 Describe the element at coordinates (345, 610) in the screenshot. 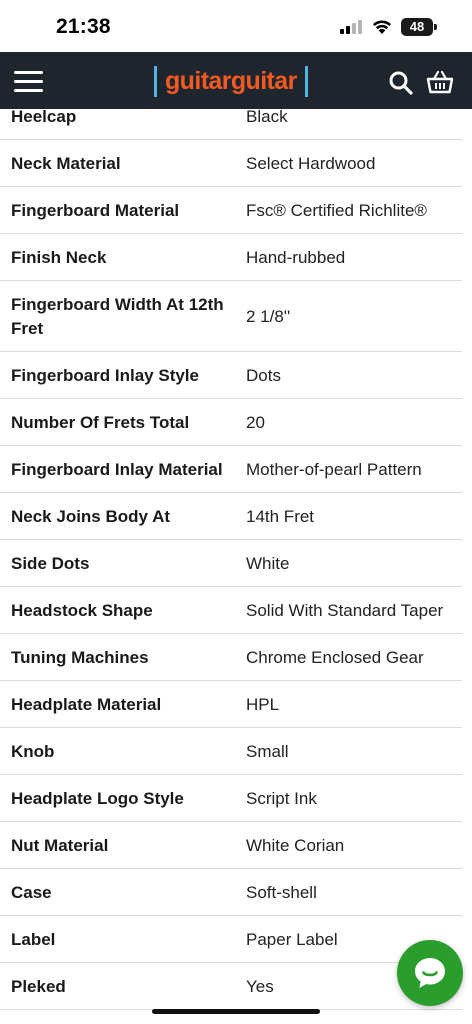

I see `spec-value: Solid With Standard Taper` at that location.